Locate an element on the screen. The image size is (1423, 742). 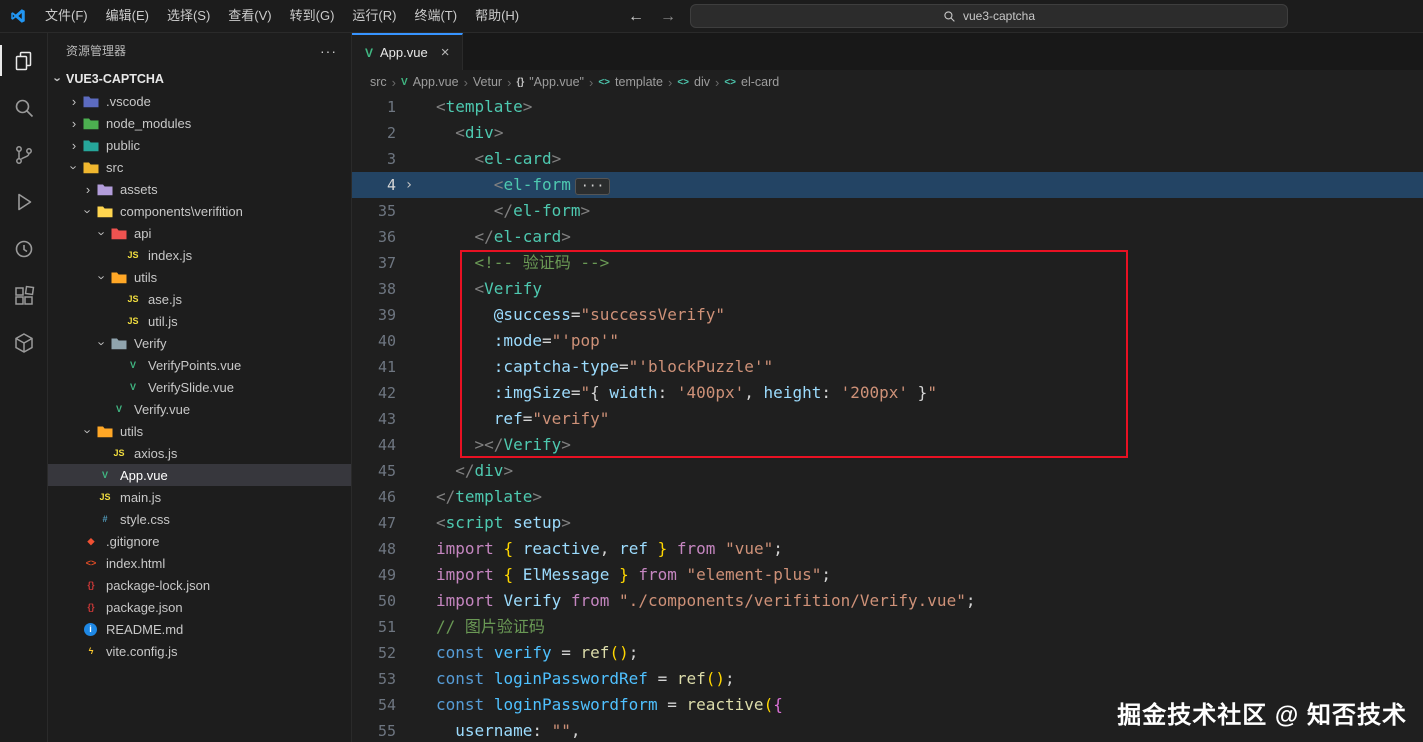
tree-item-api: › api is located at coordinates (199, 233).